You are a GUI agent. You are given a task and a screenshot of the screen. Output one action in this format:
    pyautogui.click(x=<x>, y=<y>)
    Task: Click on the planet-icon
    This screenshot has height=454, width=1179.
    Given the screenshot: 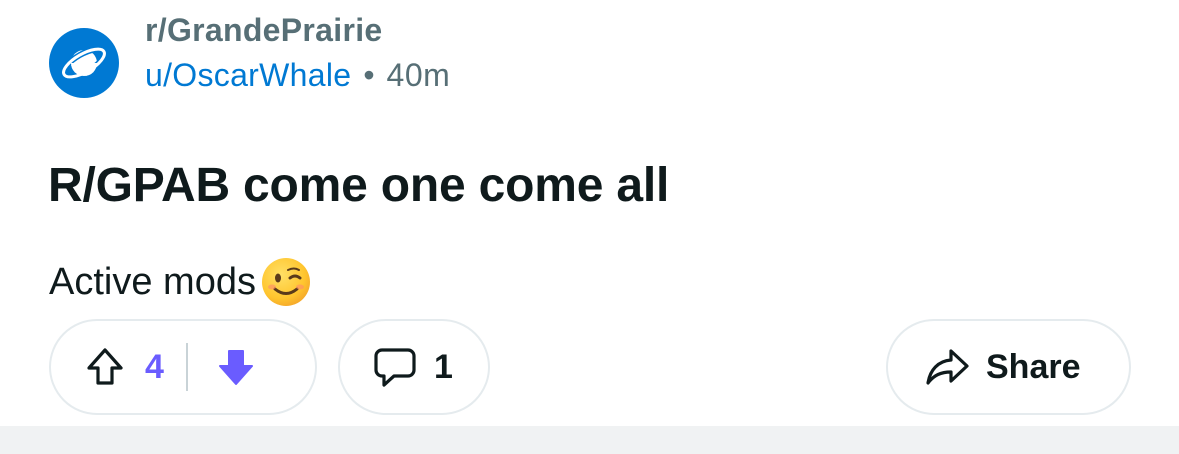 What is the action you would take?
    pyautogui.click(x=84, y=63)
    